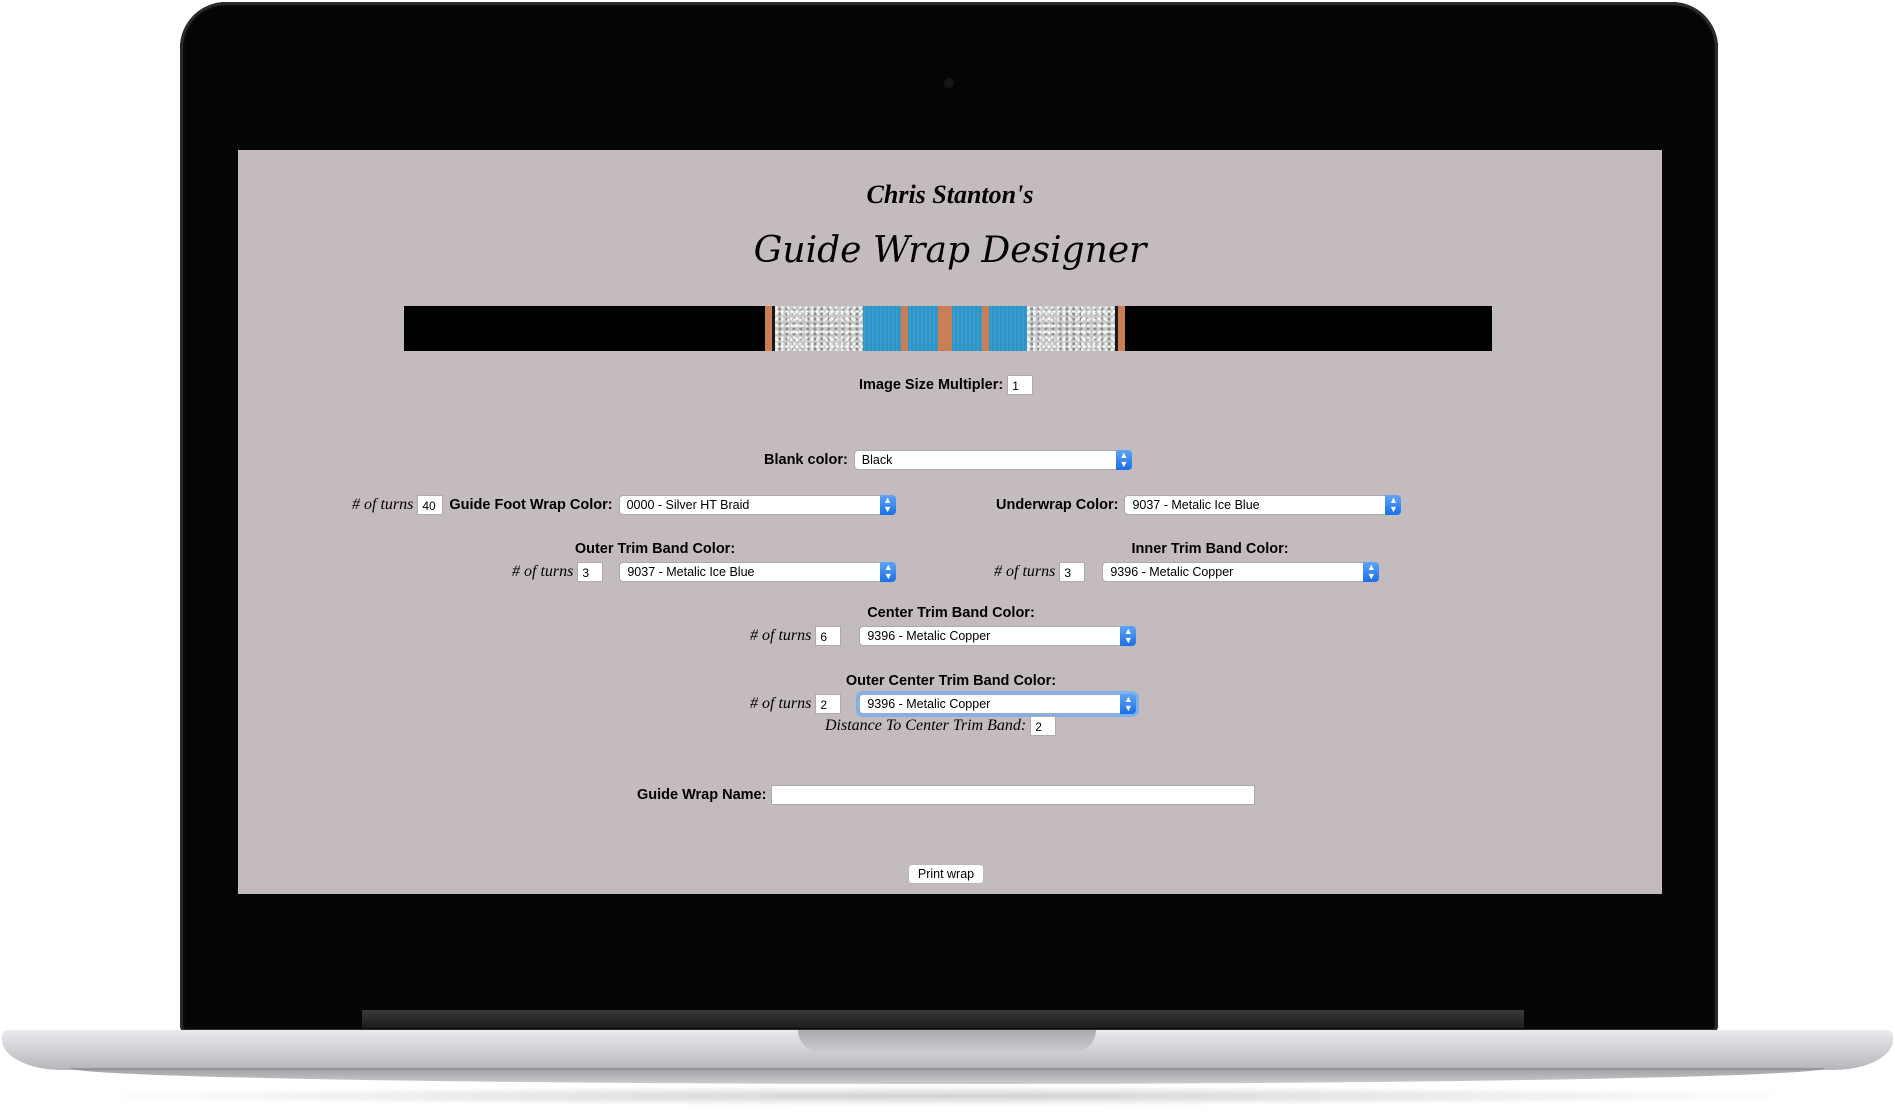  Describe the element at coordinates (992, 460) in the screenshot. I see `blank-color-select: Black ▲ ▼` at that location.